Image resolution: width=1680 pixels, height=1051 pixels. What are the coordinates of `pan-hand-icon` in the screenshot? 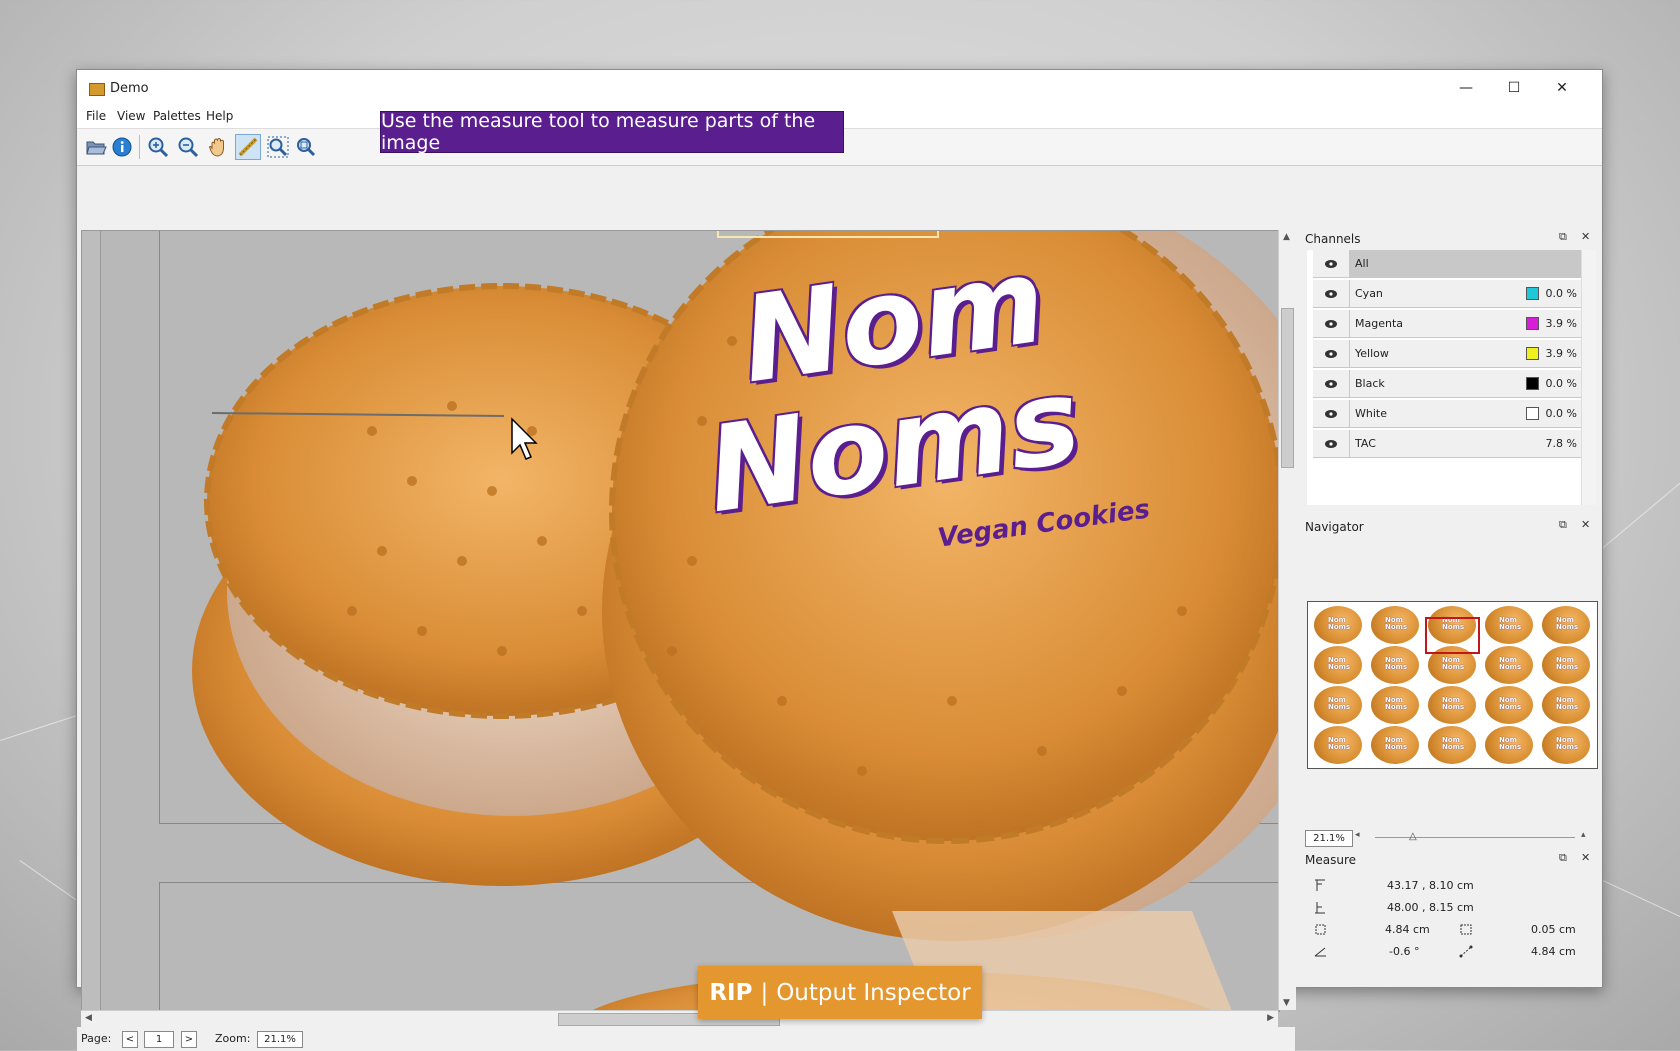 It's located at (218, 147).